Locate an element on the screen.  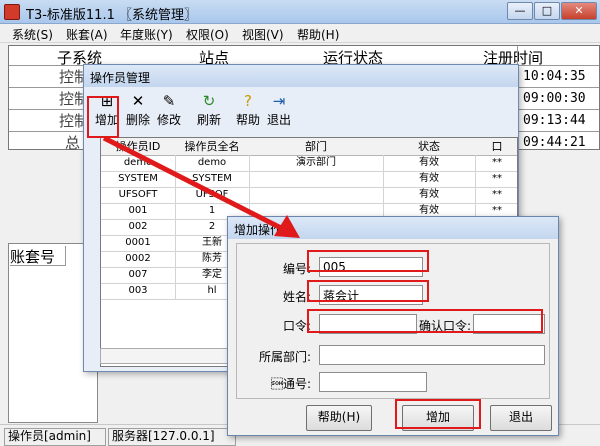
delete-button: ✕ 删除 is located at coordinates (138, 112).